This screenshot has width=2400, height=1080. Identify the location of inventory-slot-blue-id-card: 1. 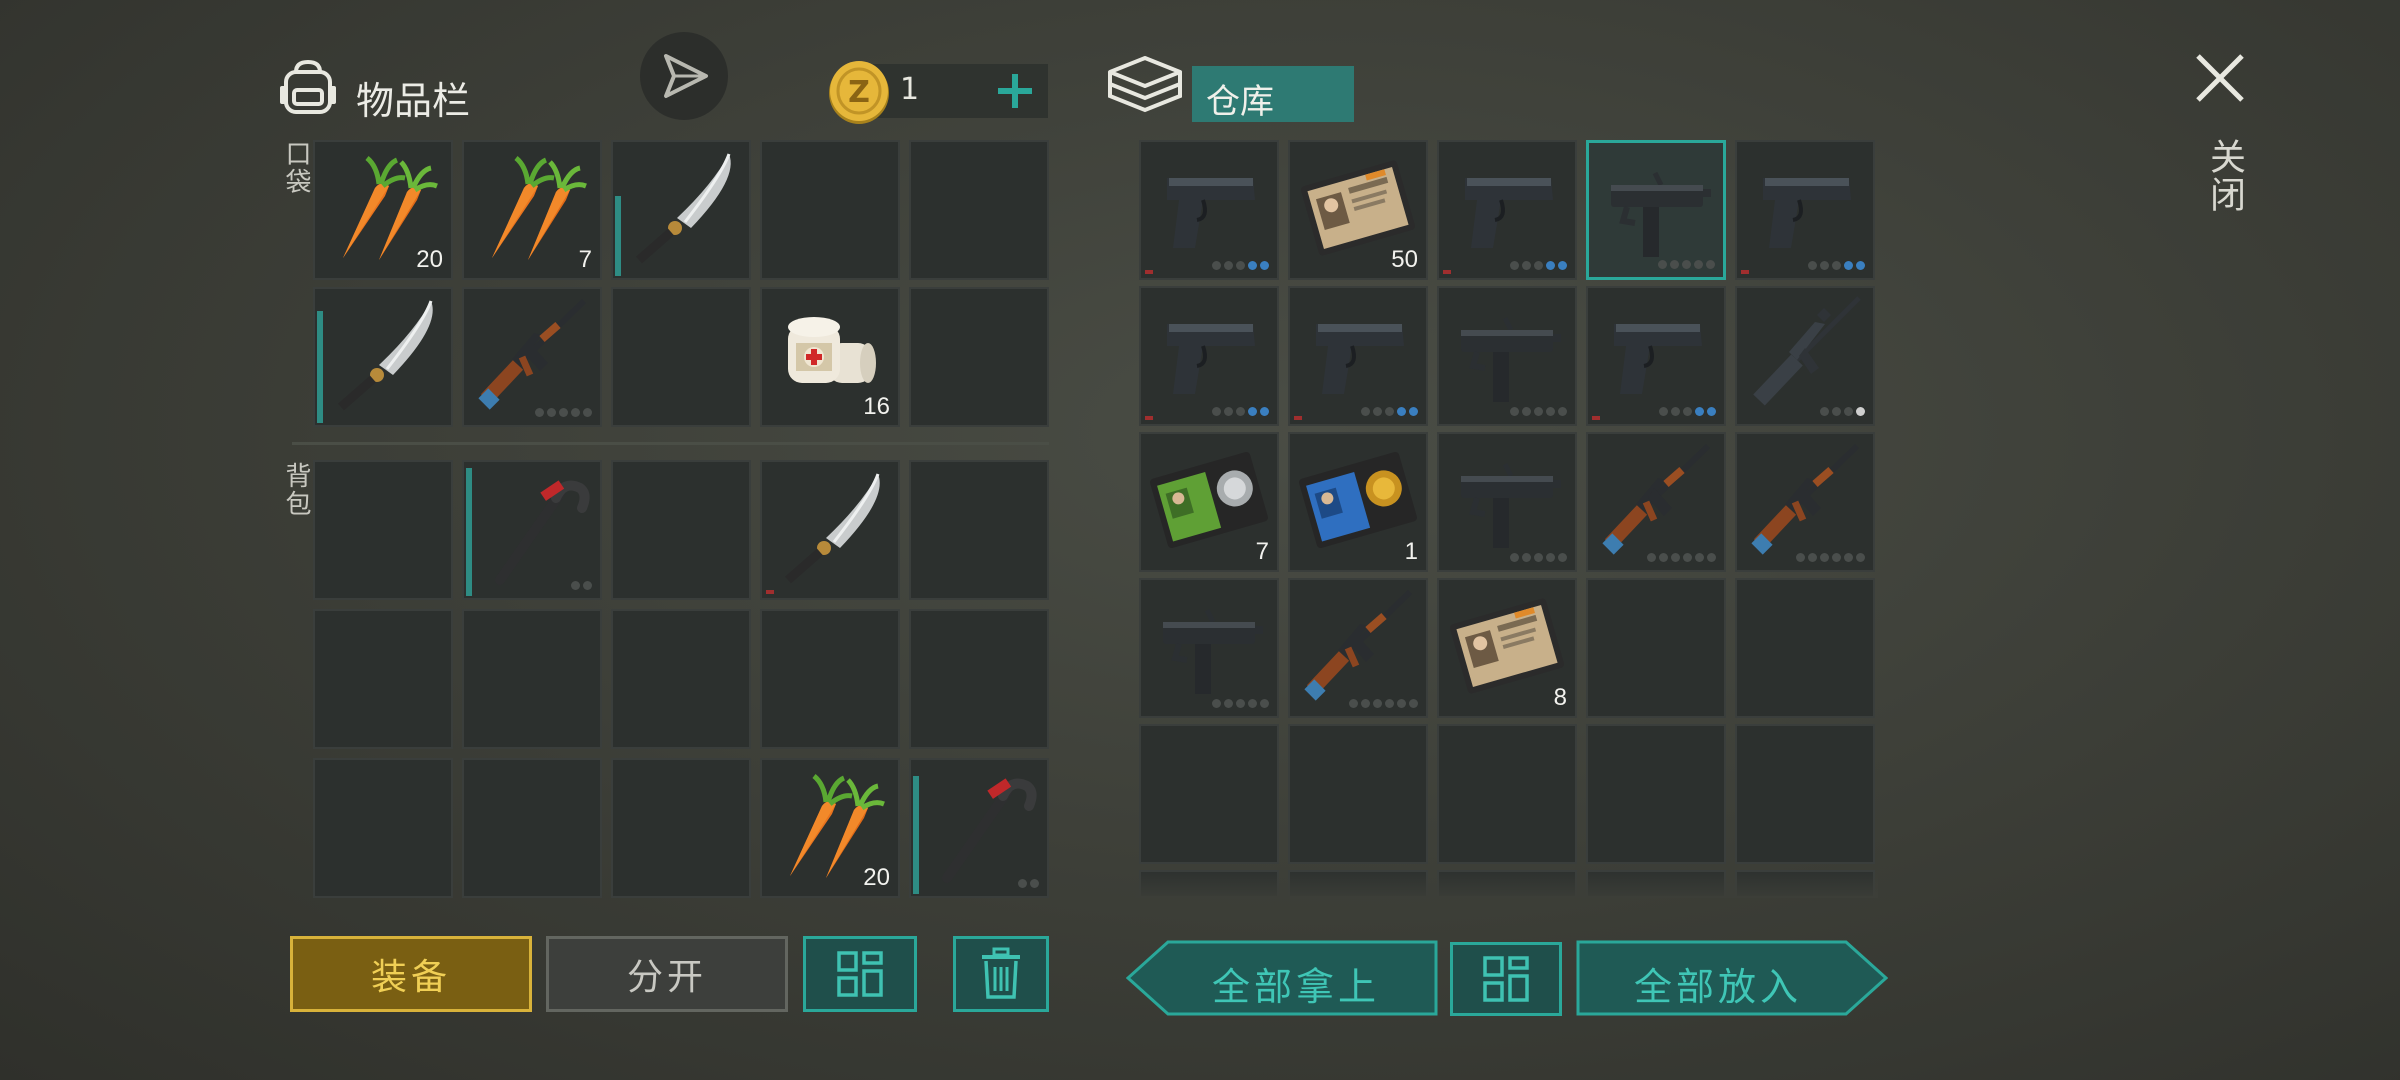
(1358, 502).